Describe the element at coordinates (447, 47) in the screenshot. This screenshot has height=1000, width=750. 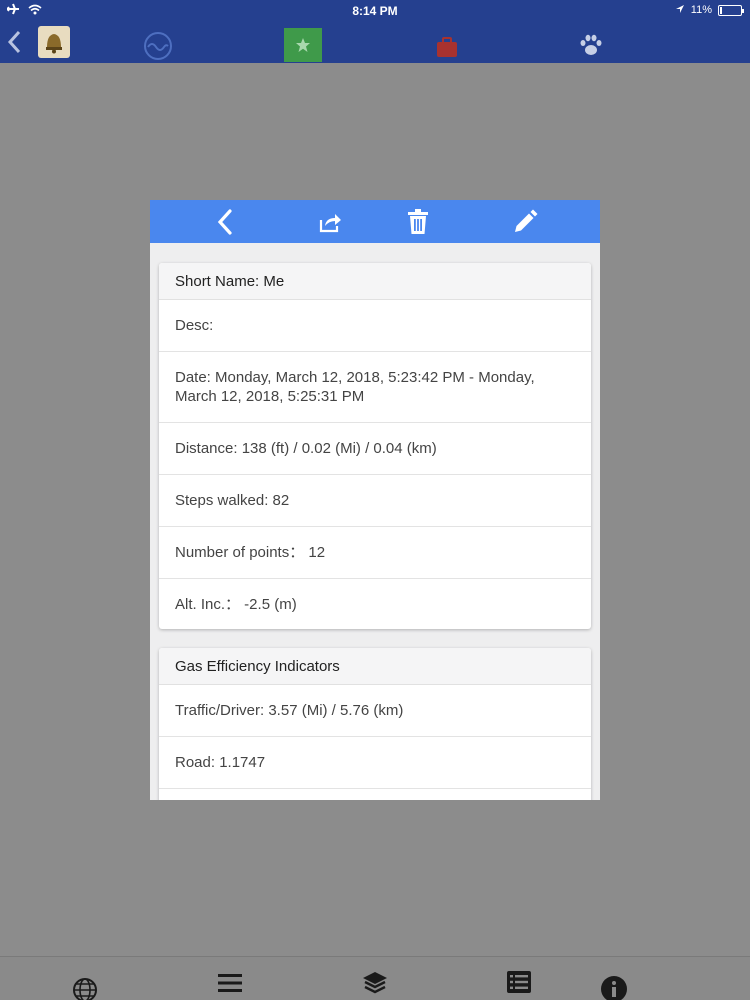
I see `suitcase-icon` at that location.